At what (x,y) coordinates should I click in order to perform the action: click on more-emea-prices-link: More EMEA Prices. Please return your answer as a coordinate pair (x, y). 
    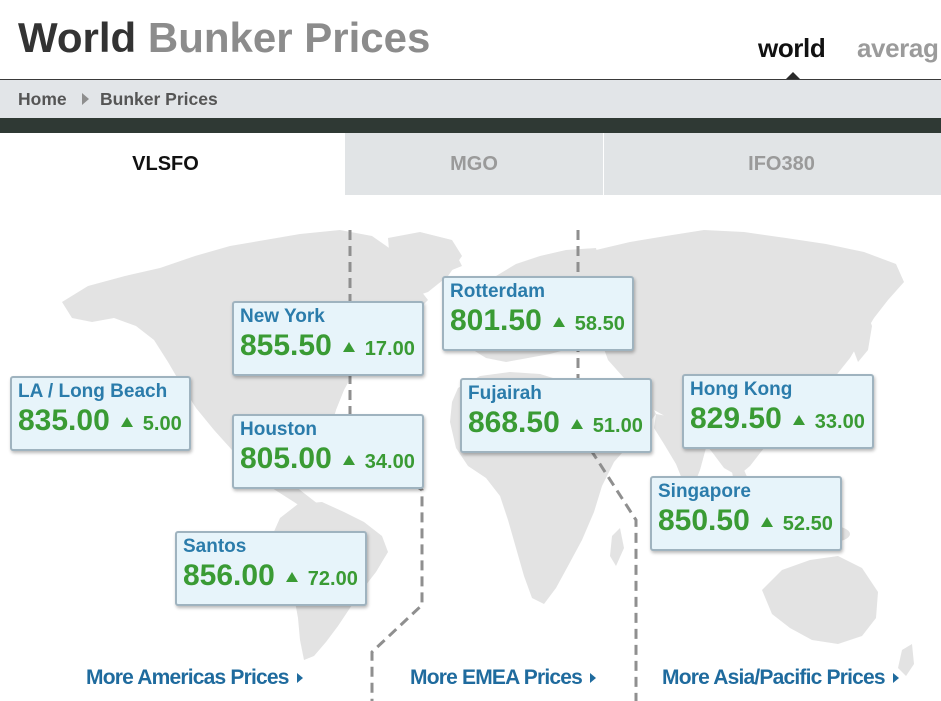
    Looking at the image, I should click on (503, 678).